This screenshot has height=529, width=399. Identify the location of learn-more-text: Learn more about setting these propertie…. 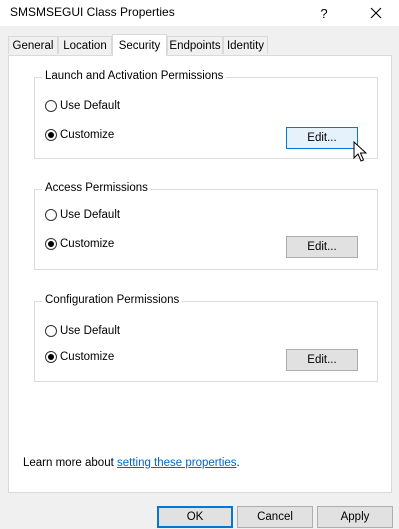
(131, 463).